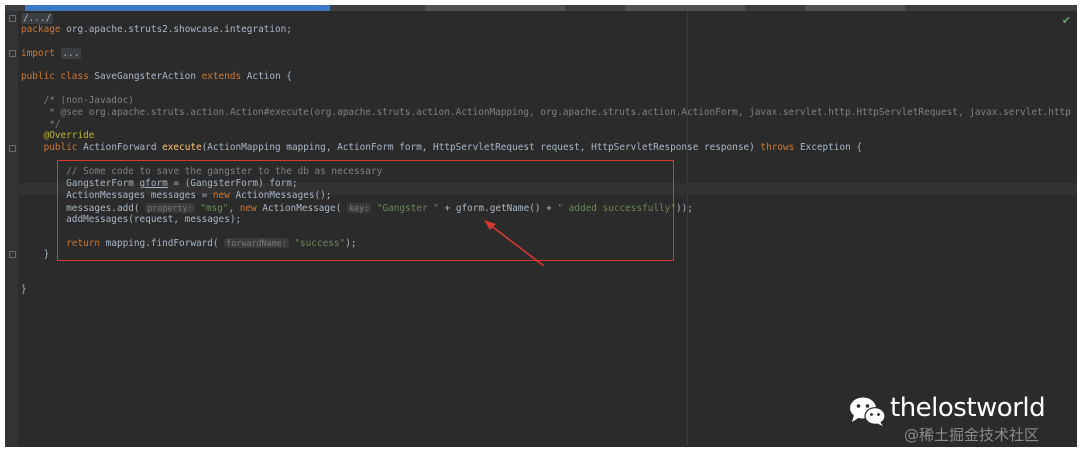 The width and height of the screenshot is (1080, 452). I want to click on arrow-annotation, so click(514, 243).